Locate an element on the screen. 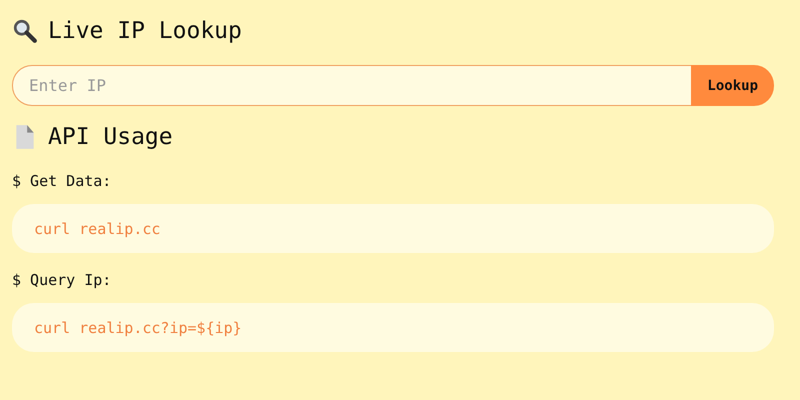  lookup-button: Lookup is located at coordinates (732, 85).